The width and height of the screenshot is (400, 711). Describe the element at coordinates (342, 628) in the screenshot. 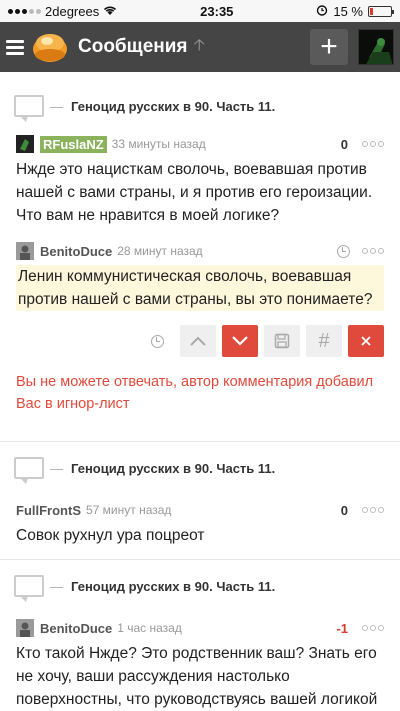

I see `comment-score: -1` at that location.